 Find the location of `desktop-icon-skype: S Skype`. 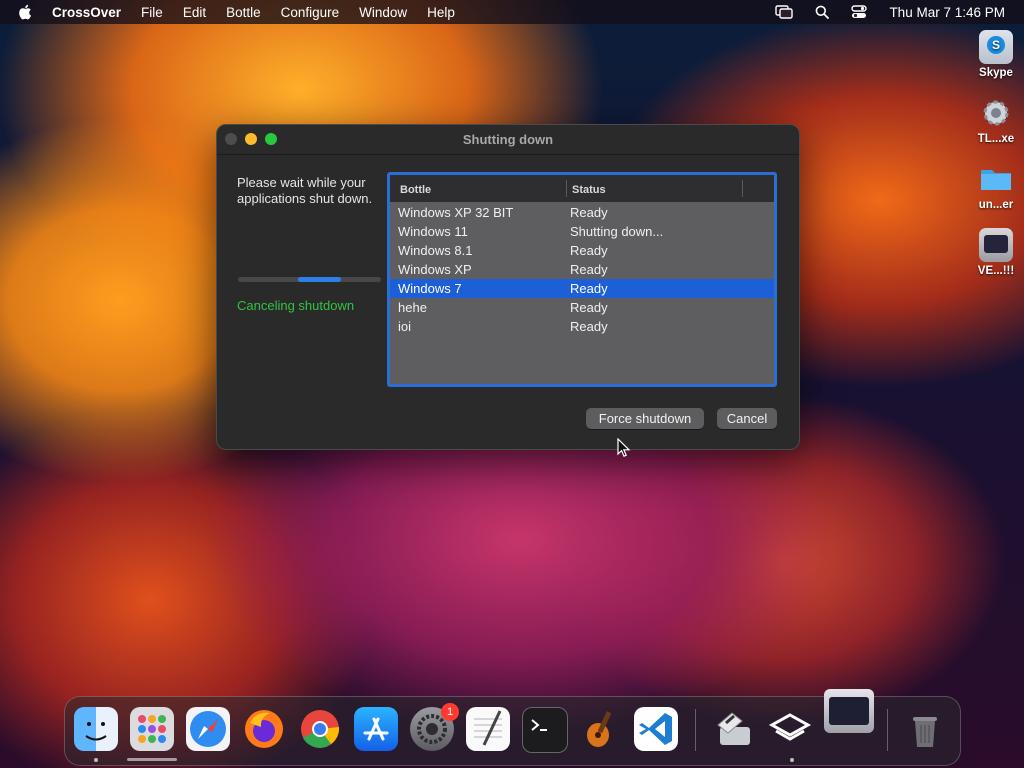

desktop-icon-skype: S Skype is located at coordinates (995, 54).